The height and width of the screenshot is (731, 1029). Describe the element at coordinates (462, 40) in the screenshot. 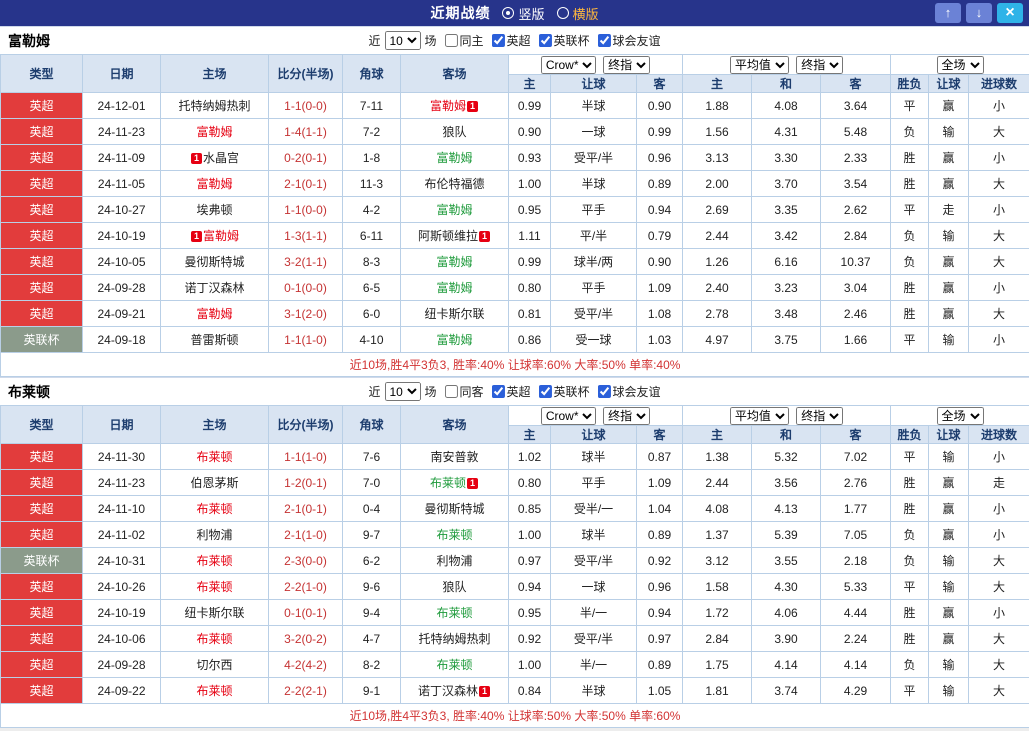

I see `same-venue-filter: 同主` at that location.